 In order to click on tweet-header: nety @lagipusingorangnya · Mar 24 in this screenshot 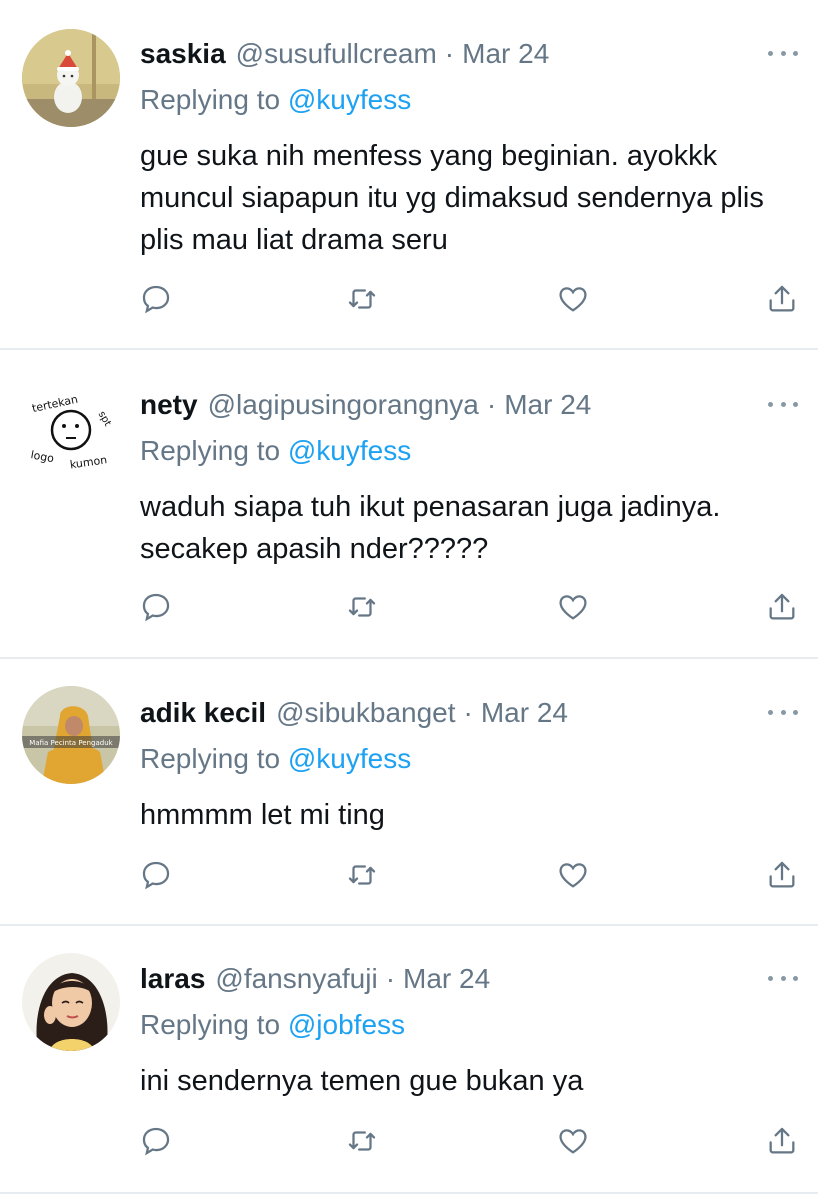, I will do `click(365, 405)`.